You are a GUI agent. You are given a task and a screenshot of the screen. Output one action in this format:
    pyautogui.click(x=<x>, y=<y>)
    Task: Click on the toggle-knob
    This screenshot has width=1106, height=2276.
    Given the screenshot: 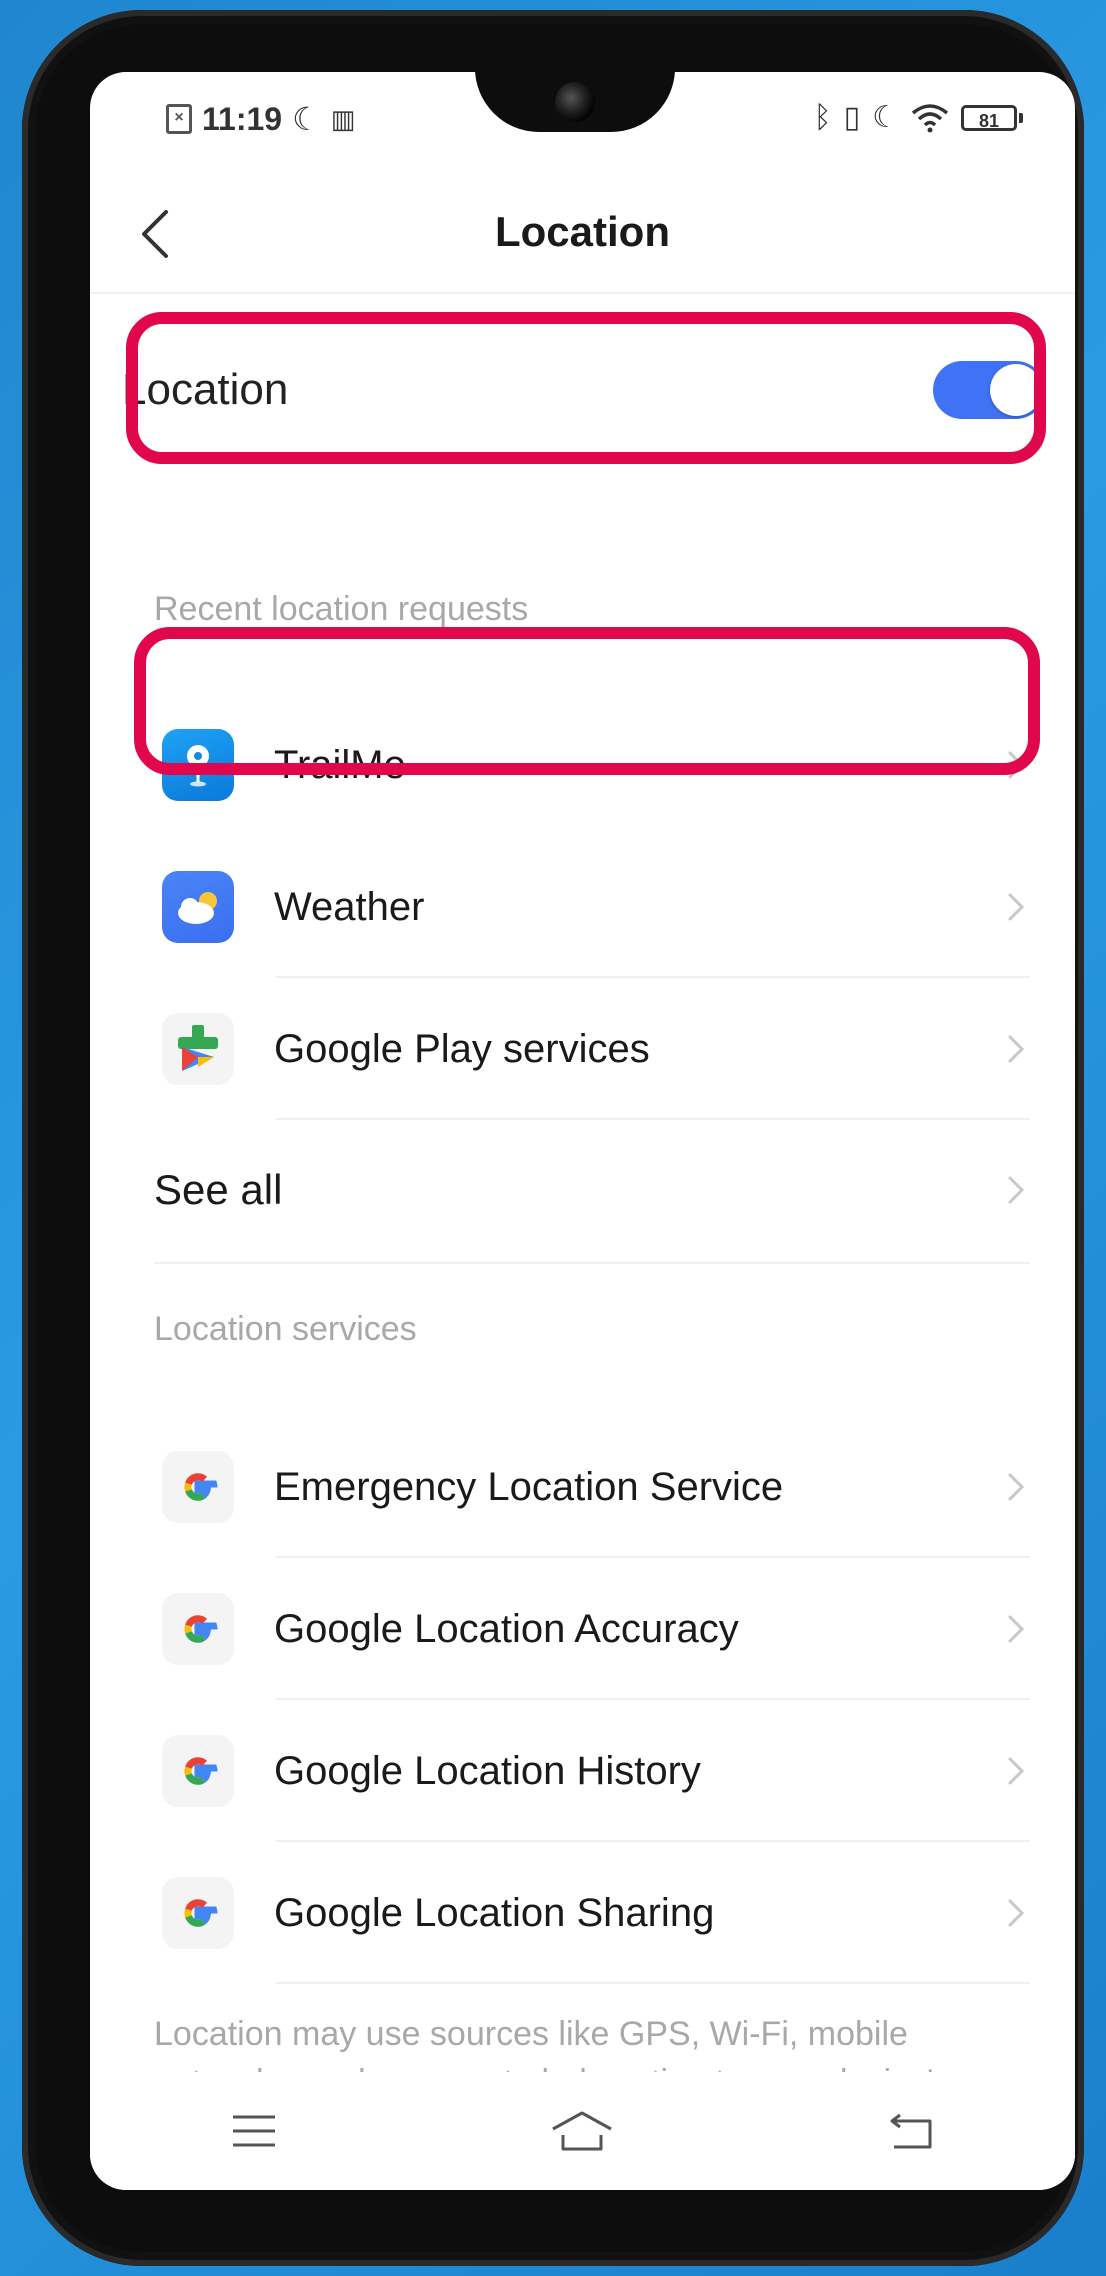 What is the action you would take?
    pyautogui.click(x=1016, y=390)
    